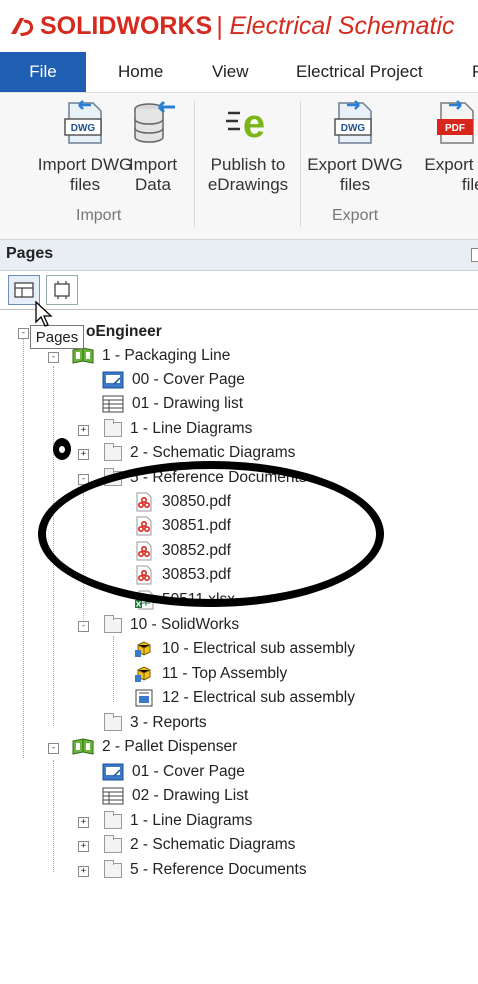 Image resolution: width=478 pixels, height=984 pixels. Describe the element at coordinates (355, 164) in the screenshot. I see `export-dwg-label-1: Export DWG` at that location.